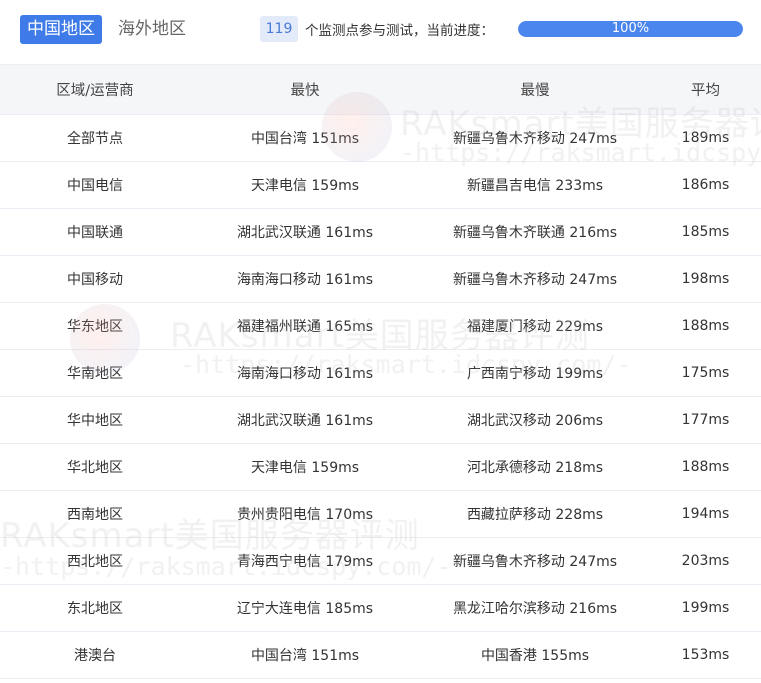 This screenshot has height=683, width=761. I want to click on cell-region: 华南地区, so click(95, 373).